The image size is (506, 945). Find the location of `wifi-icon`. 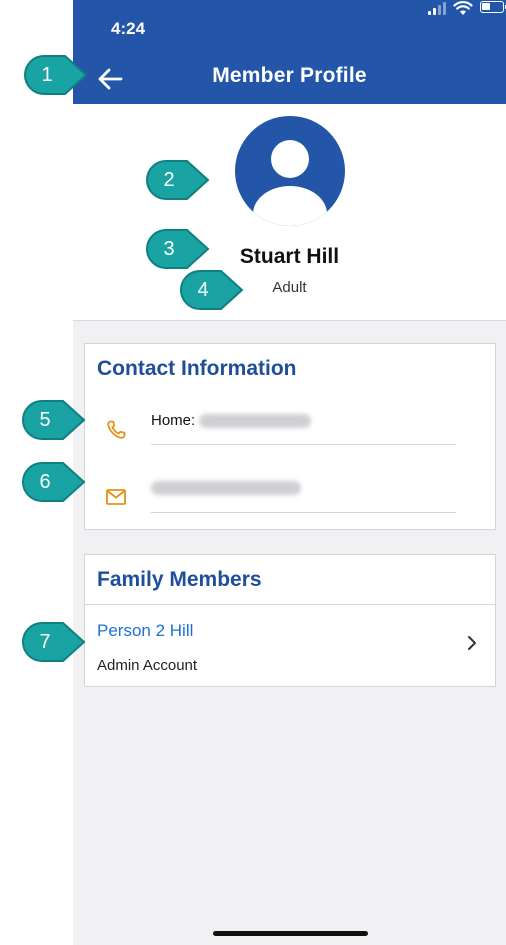

wifi-icon is located at coordinates (463, 8).